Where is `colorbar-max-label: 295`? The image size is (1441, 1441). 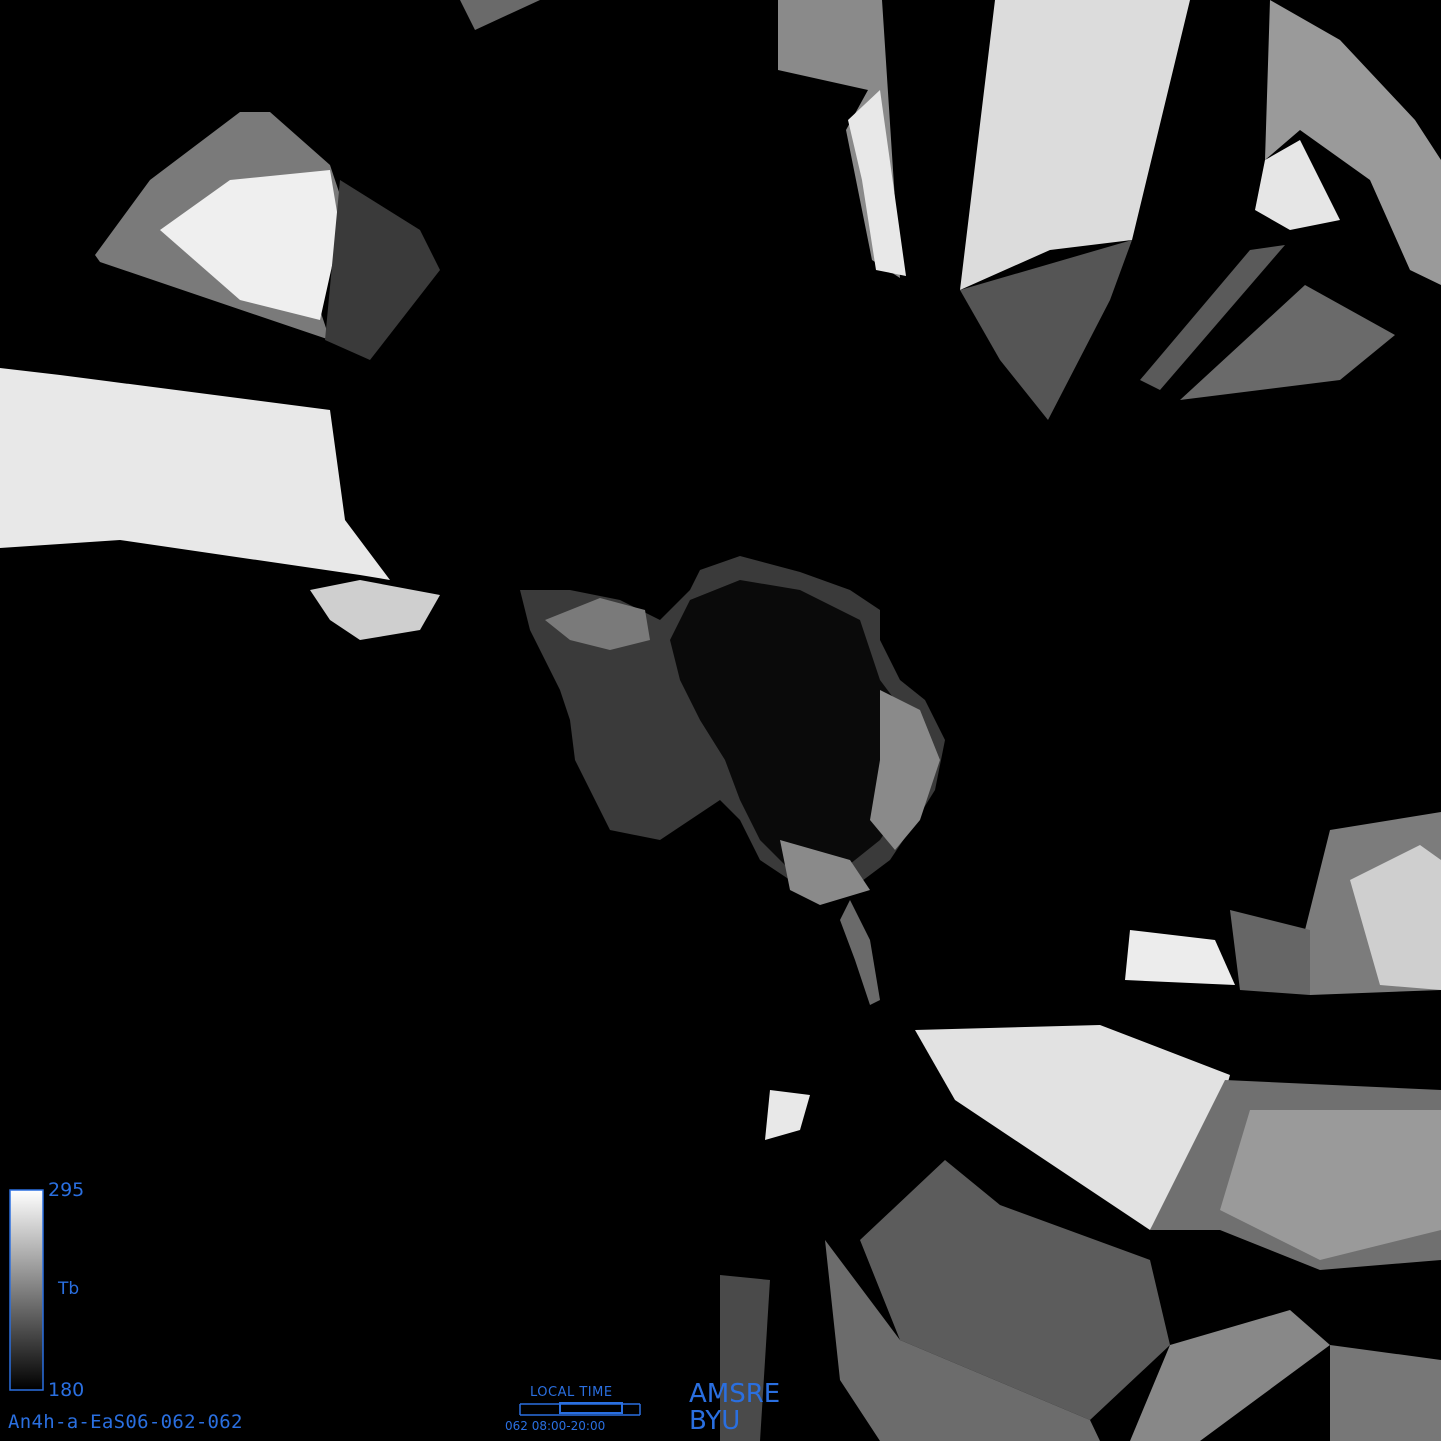 colorbar-max-label: 295 is located at coordinates (66, 1190).